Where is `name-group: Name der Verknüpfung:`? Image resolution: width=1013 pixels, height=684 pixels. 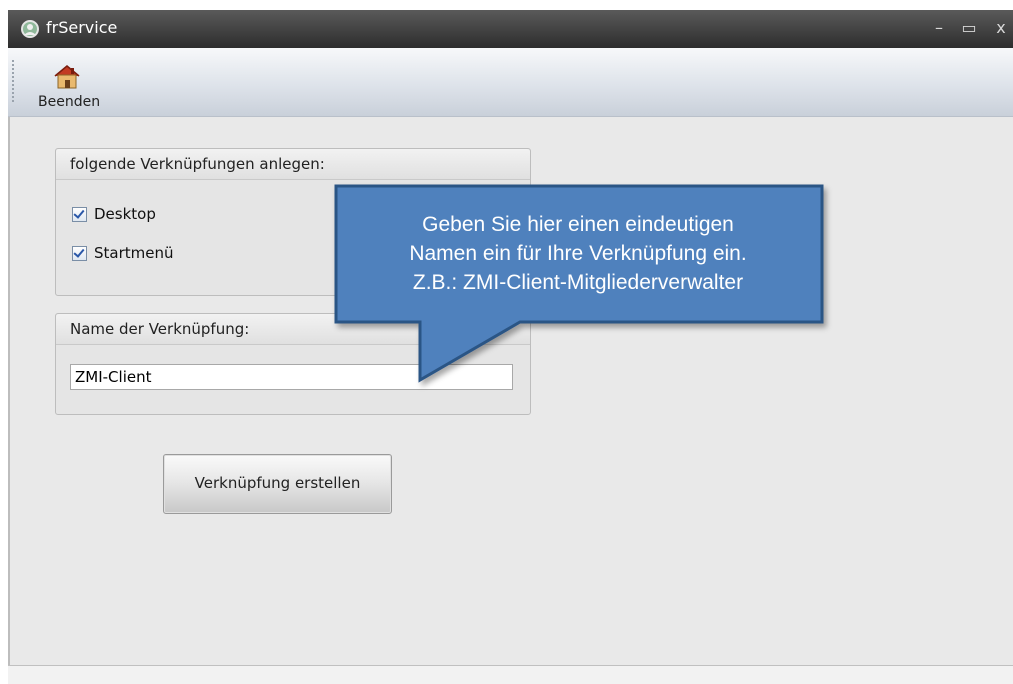 name-group: Name der Verknüpfung: is located at coordinates (293, 364).